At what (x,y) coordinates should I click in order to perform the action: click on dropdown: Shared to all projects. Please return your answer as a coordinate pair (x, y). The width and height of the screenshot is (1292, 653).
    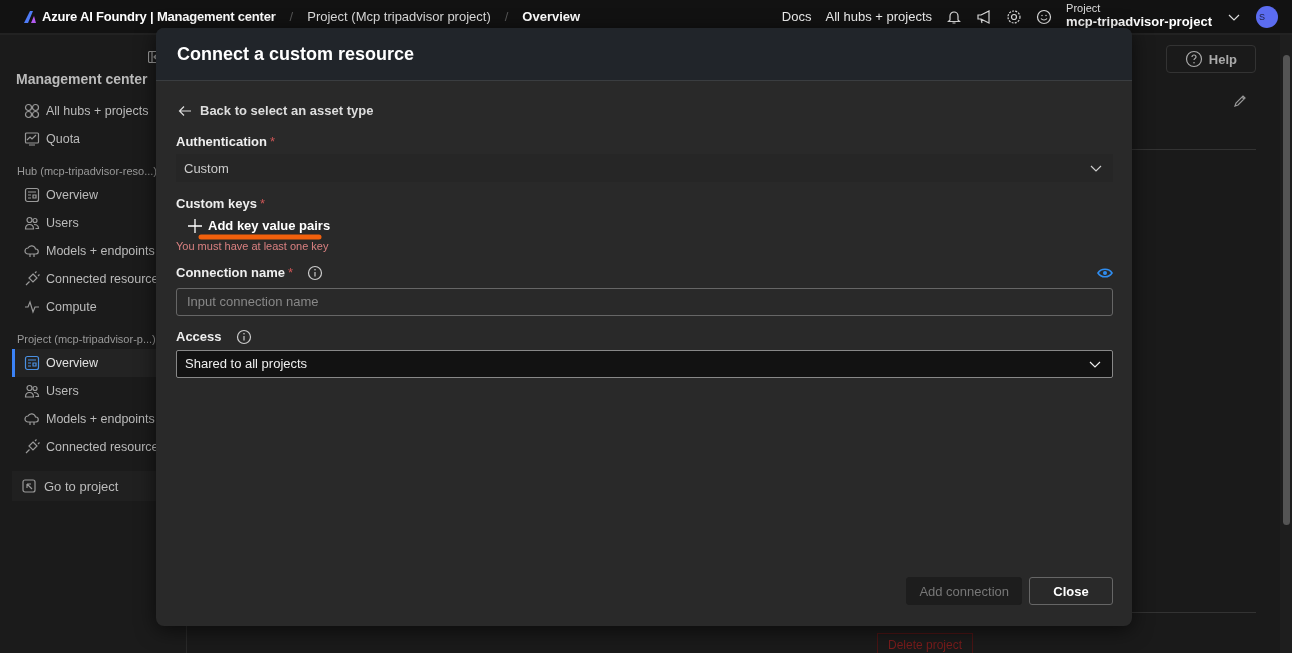
    Looking at the image, I should click on (644, 363).